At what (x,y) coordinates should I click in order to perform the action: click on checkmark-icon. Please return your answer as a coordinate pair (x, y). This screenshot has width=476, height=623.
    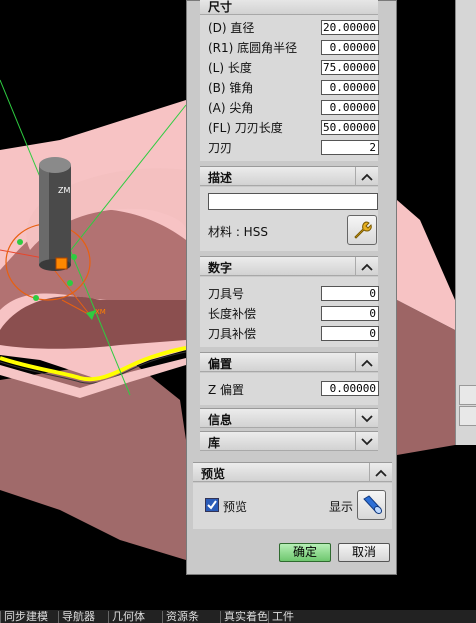
    Looking at the image, I should click on (212, 505).